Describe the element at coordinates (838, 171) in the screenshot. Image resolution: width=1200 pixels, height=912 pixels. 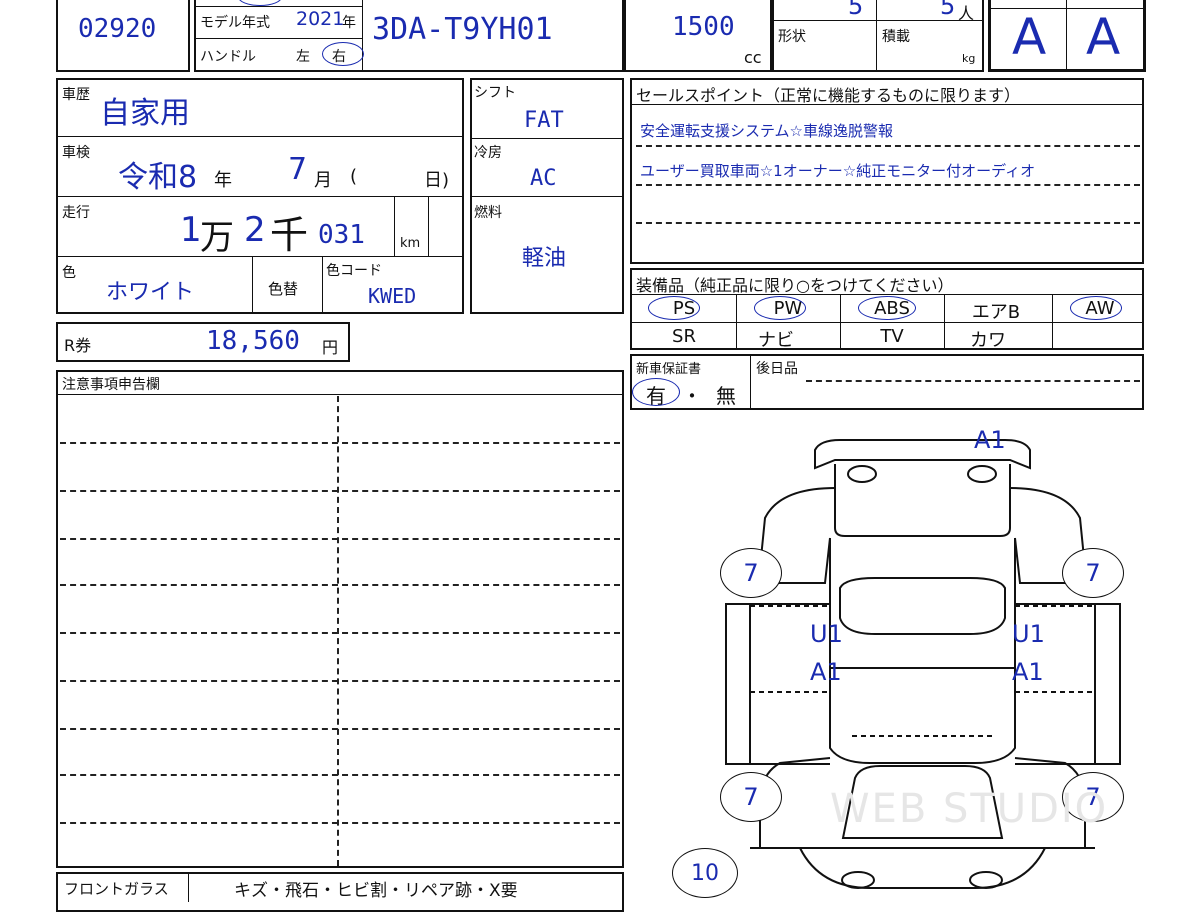
I see `sales-point-line-2: ユーザー買取車両☆1オーナー☆純正モニター付オーディオ` at that location.